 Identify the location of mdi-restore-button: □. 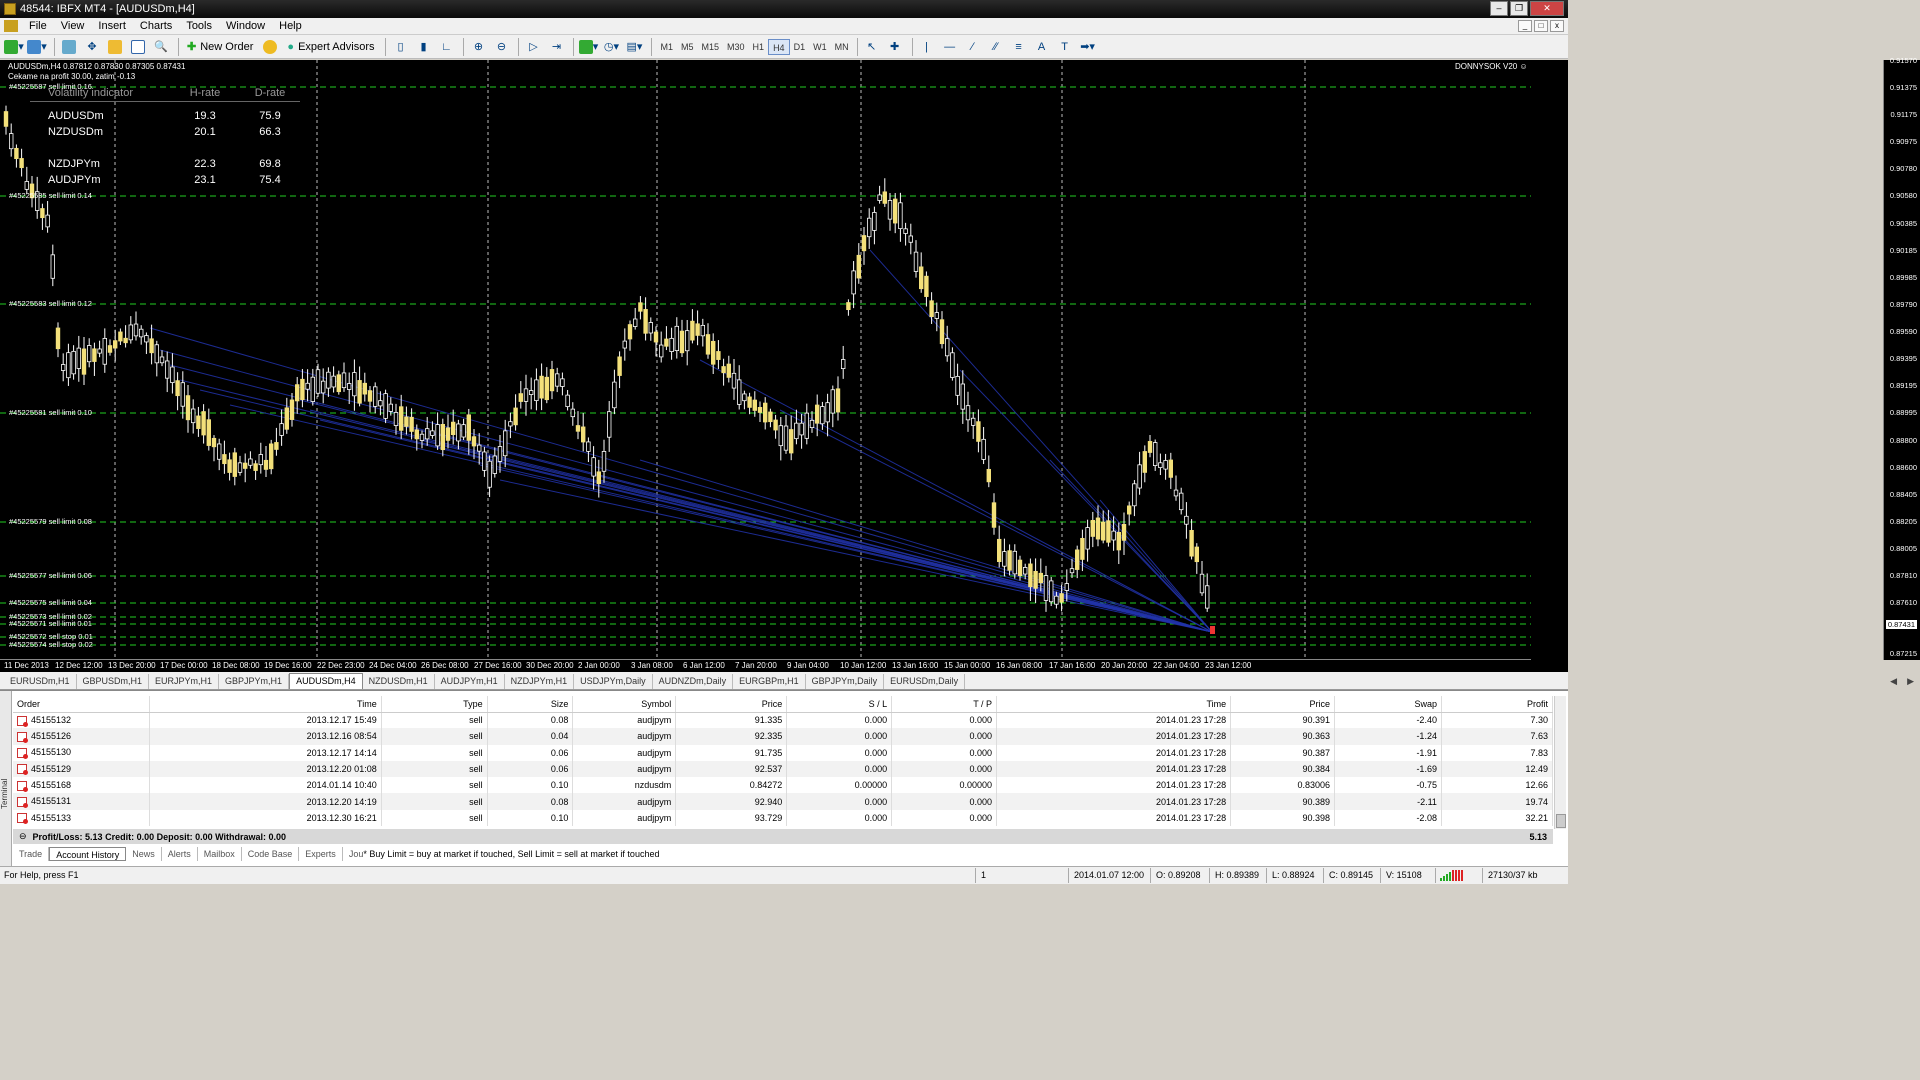
(1541, 26).